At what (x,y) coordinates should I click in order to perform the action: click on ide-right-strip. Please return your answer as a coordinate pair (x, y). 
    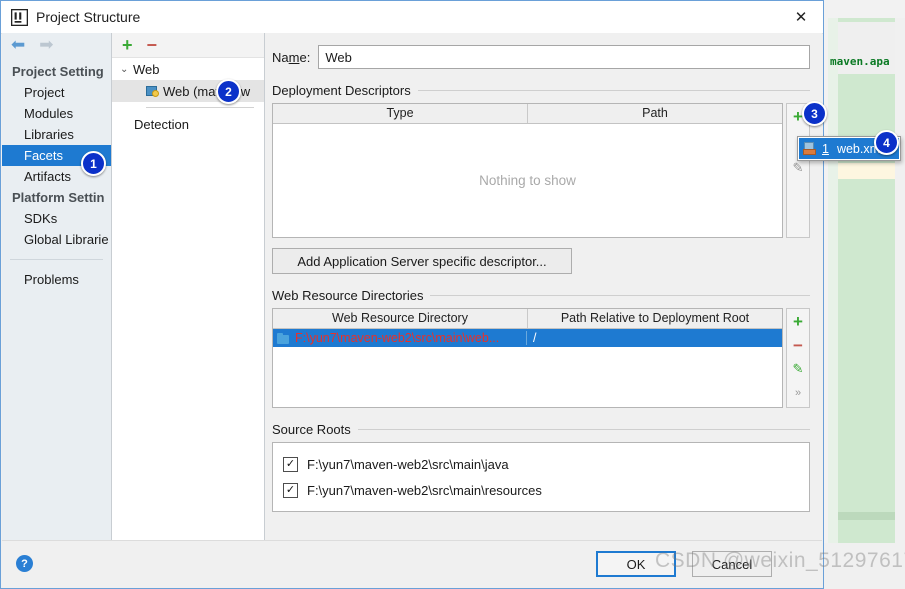
    Looking at the image, I should click on (900, 280).